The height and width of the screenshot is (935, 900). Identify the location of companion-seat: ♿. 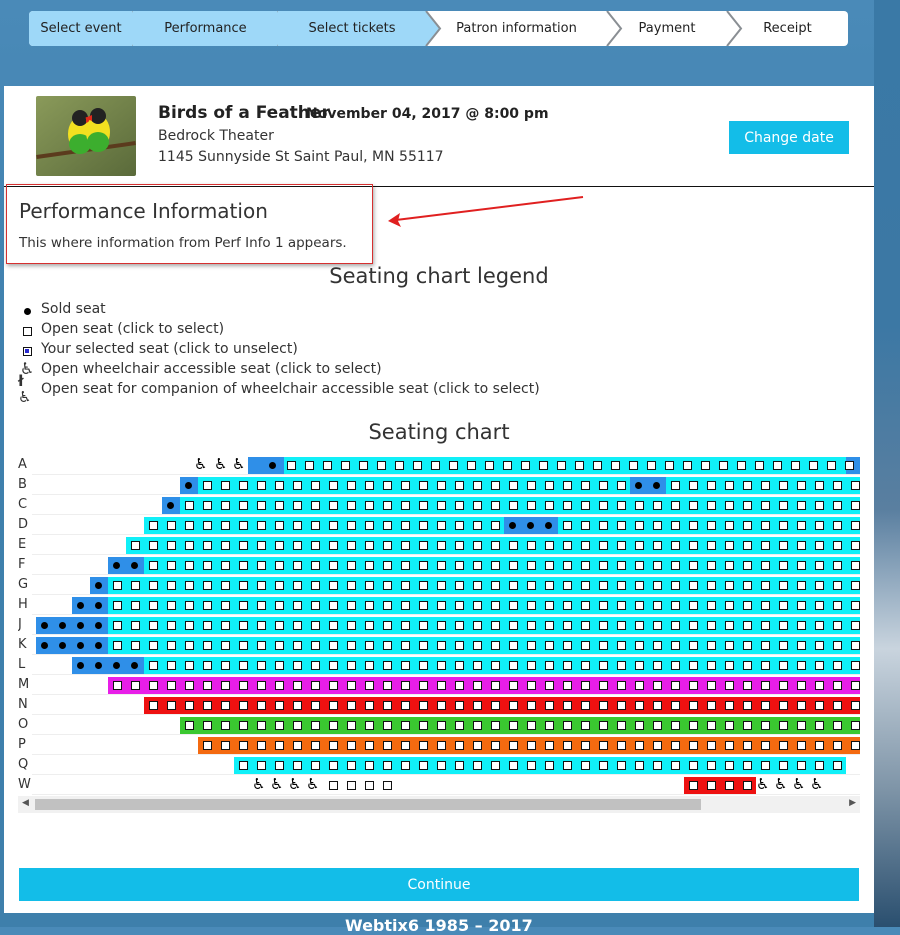
(798, 784).